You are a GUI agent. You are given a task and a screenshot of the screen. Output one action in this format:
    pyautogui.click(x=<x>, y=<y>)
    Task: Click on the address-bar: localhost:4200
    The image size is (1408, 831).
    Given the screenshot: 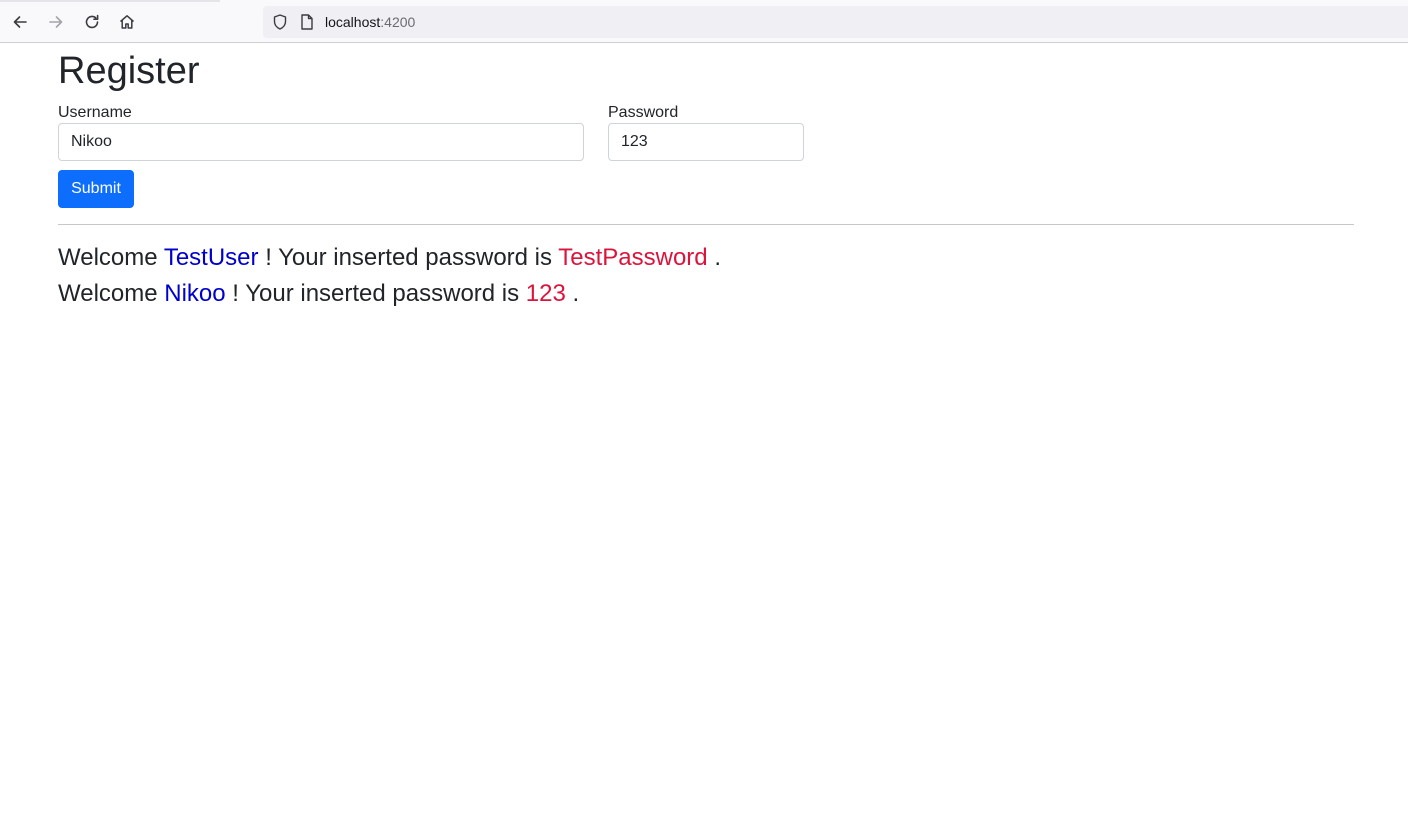 What is the action you would take?
    pyautogui.click(x=835, y=22)
    